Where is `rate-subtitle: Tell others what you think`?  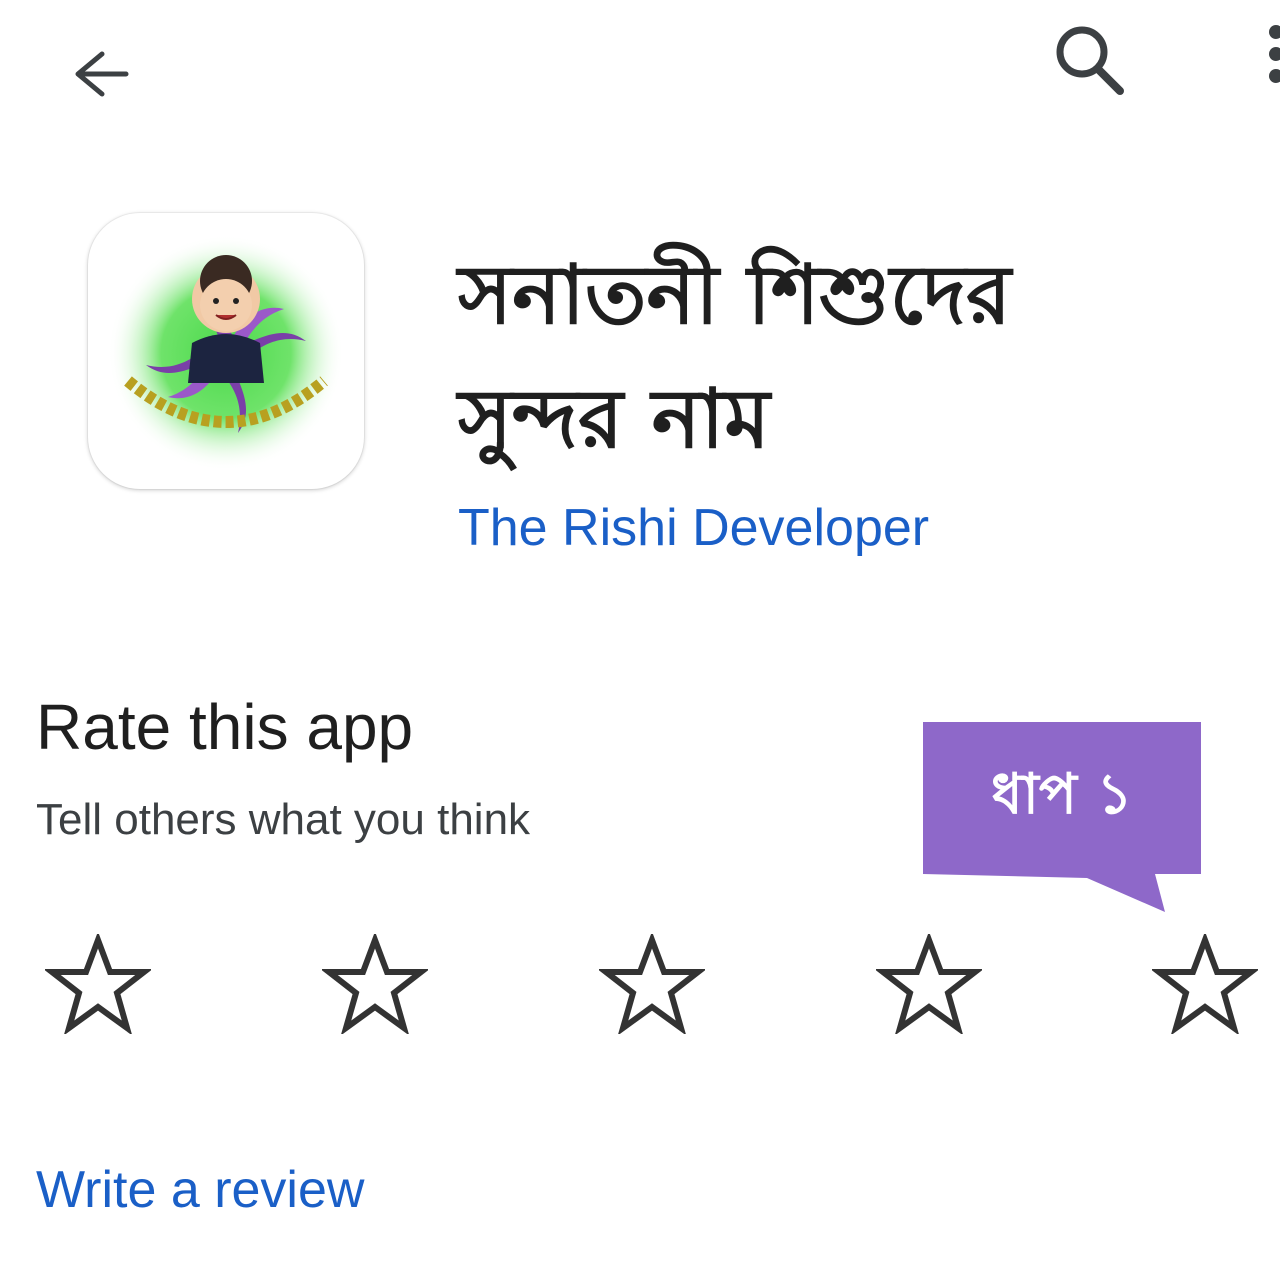 rate-subtitle: Tell others what you think is located at coordinates (283, 819).